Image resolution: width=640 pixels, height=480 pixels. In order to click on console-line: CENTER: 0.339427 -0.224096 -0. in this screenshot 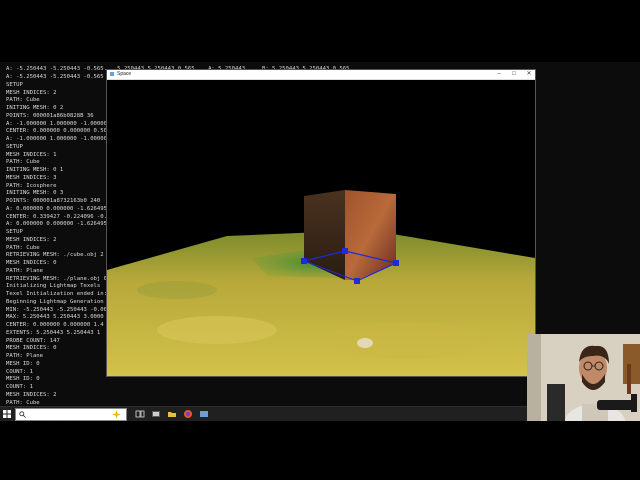, I will do `click(57, 216)`.